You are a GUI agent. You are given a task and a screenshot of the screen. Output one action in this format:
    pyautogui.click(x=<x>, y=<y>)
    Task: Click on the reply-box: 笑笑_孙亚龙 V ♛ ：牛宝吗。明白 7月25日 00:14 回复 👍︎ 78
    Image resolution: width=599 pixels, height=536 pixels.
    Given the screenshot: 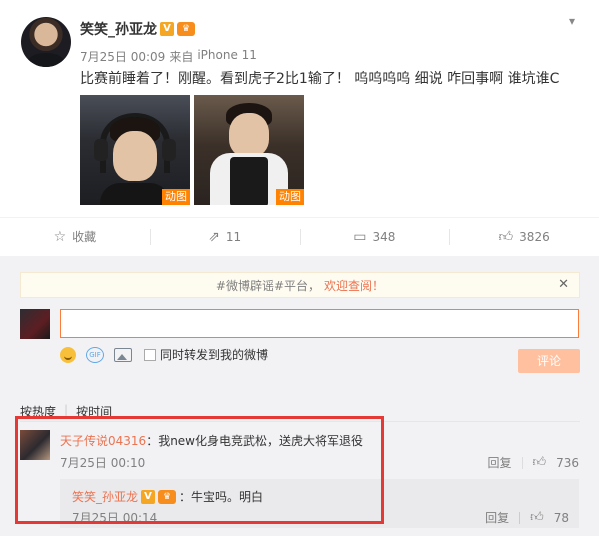 What is the action you would take?
    pyautogui.click(x=319, y=503)
    